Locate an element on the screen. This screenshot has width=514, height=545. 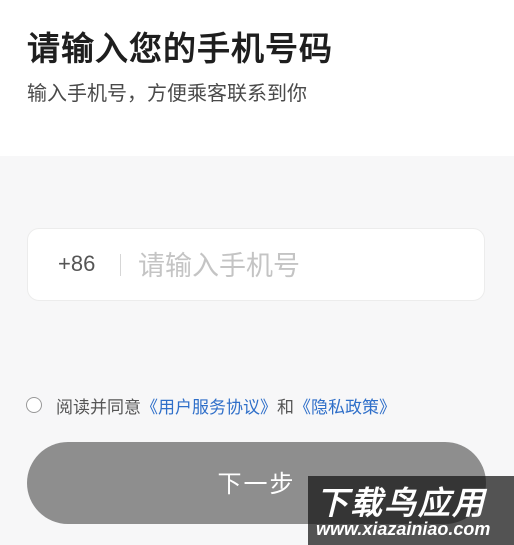
page-title: 请输入您的手机号码 is located at coordinates (180, 48).